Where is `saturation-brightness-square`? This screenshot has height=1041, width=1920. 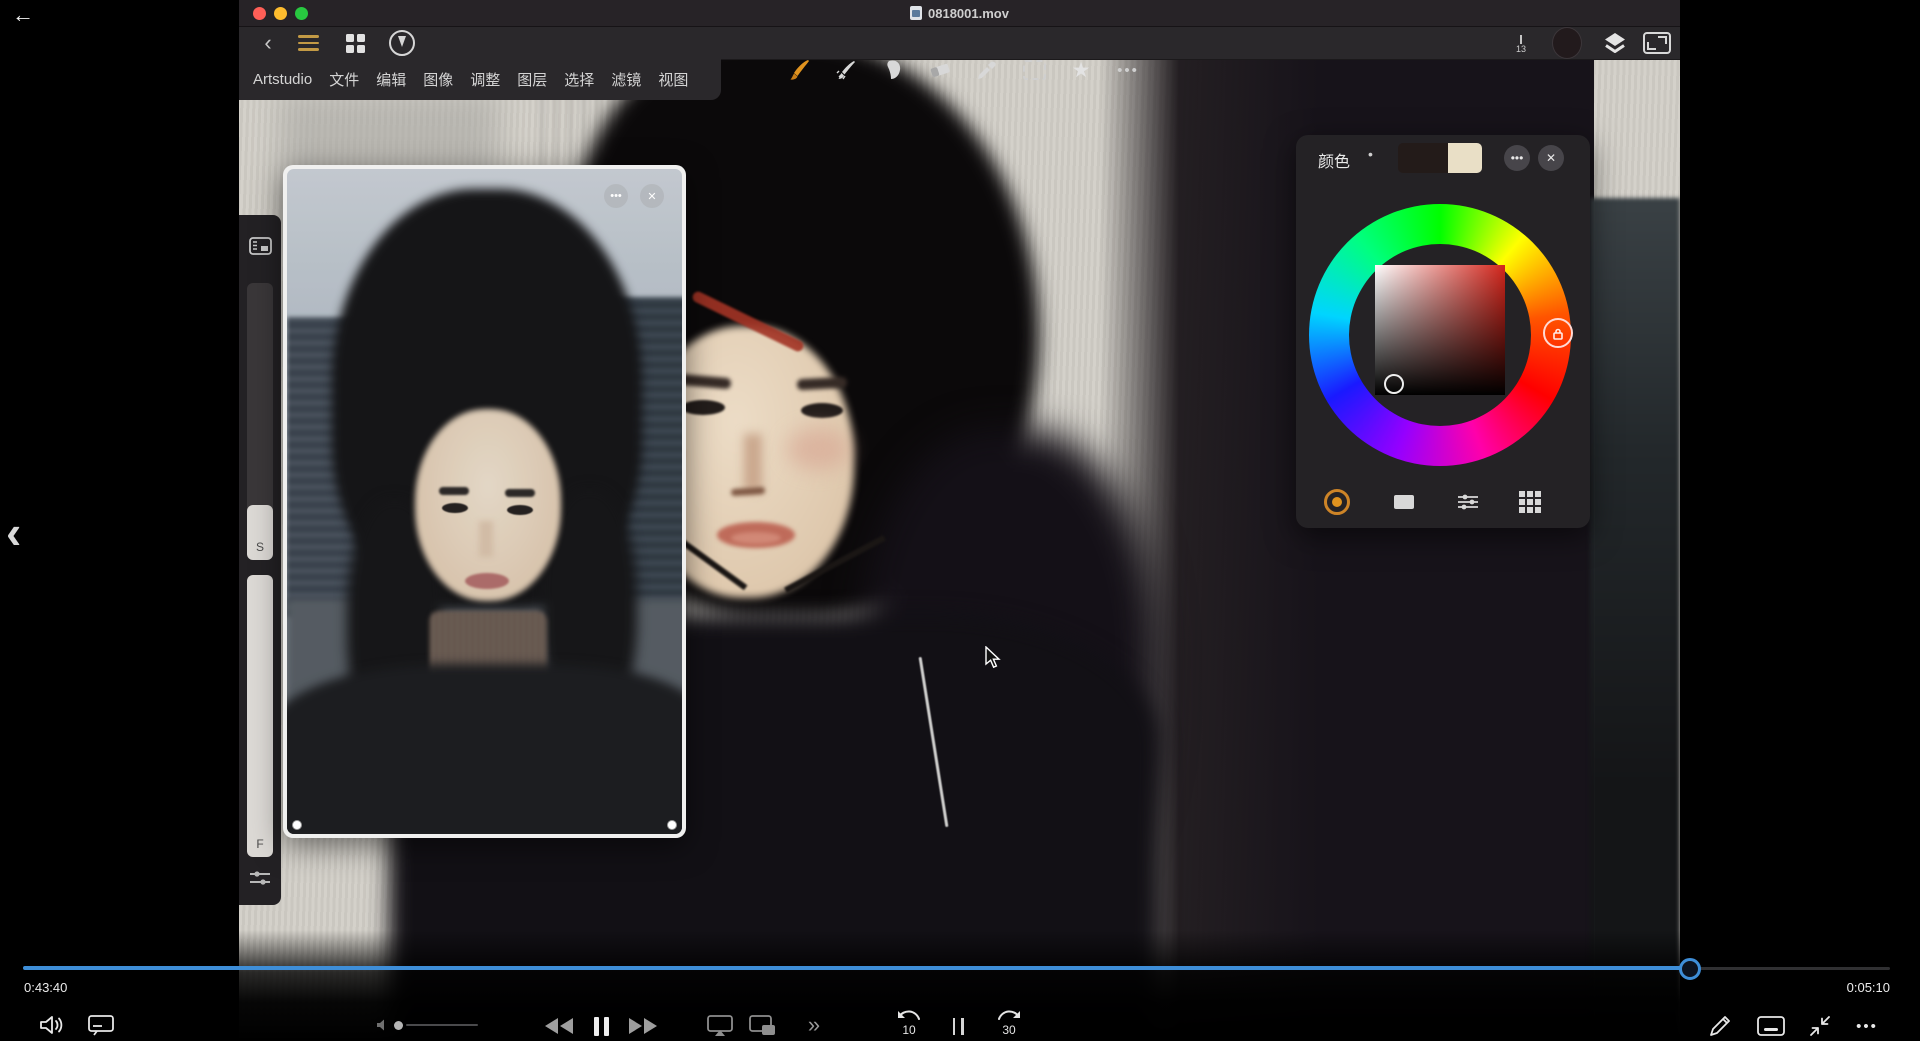 saturation-brightness-square is located at coordinates (1440, 330).